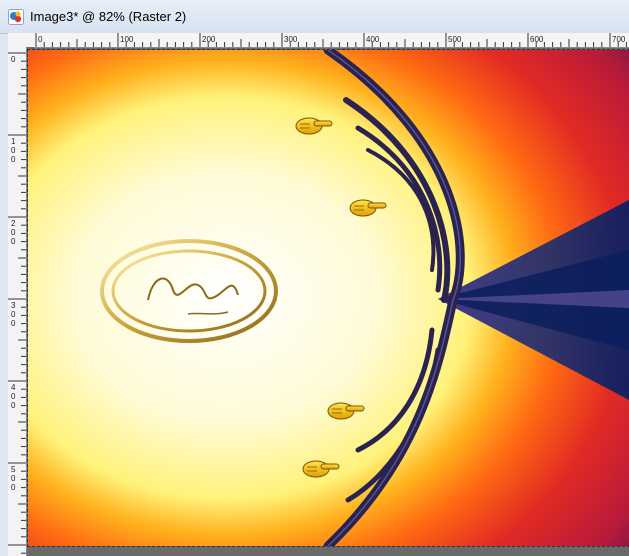 The height and width of the screenshot is (556, 629). What do you see at coordinates (537, 39) in the screenshot?
I see `ruler-label: 600` at bounding box center [537, 39].